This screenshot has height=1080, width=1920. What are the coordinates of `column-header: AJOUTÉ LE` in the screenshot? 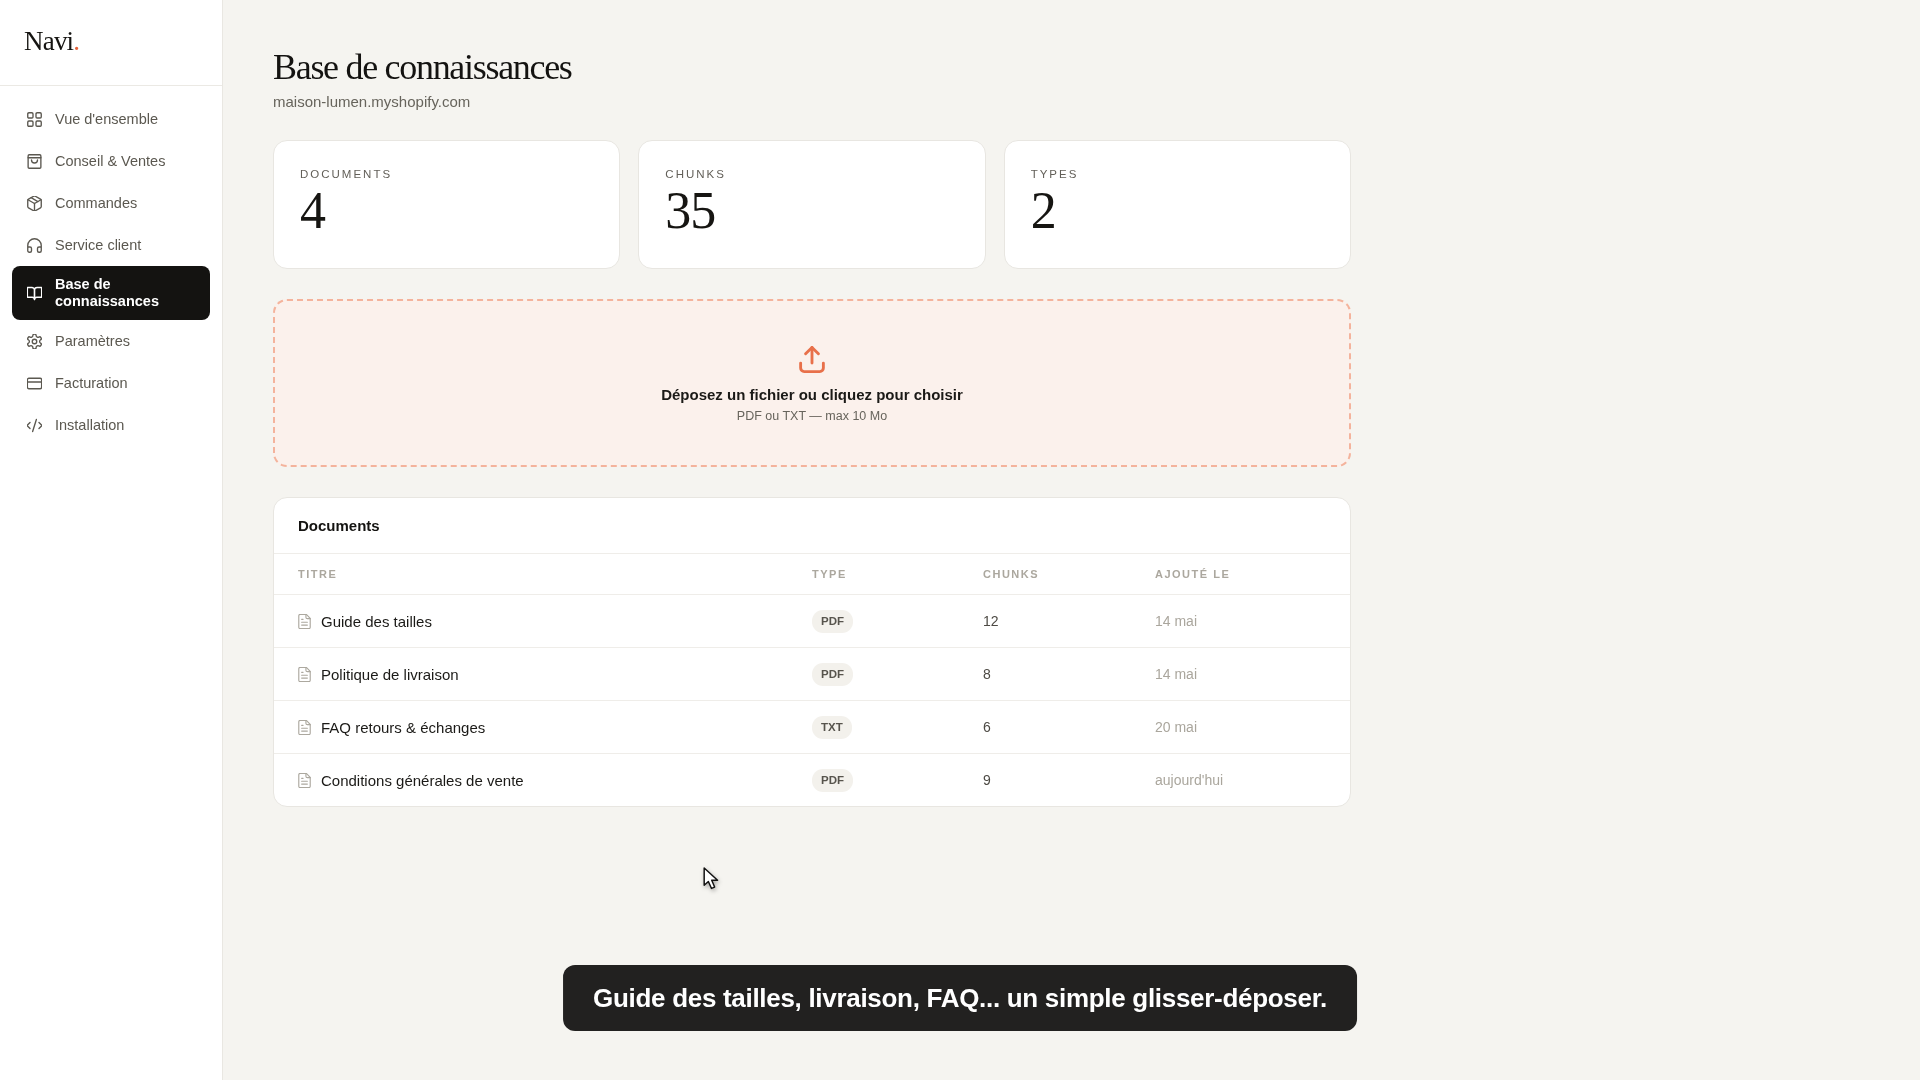 It's located at (1193, 574).